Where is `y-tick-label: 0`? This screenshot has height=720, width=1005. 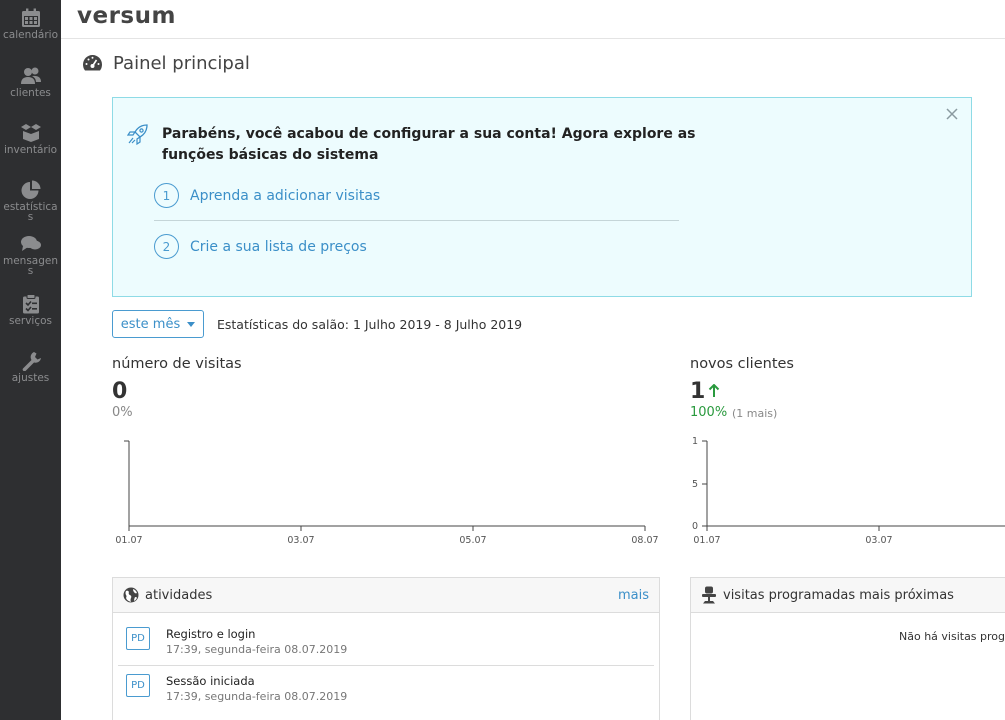 y-tick-label: 0 is located at coordinates (695, 526).